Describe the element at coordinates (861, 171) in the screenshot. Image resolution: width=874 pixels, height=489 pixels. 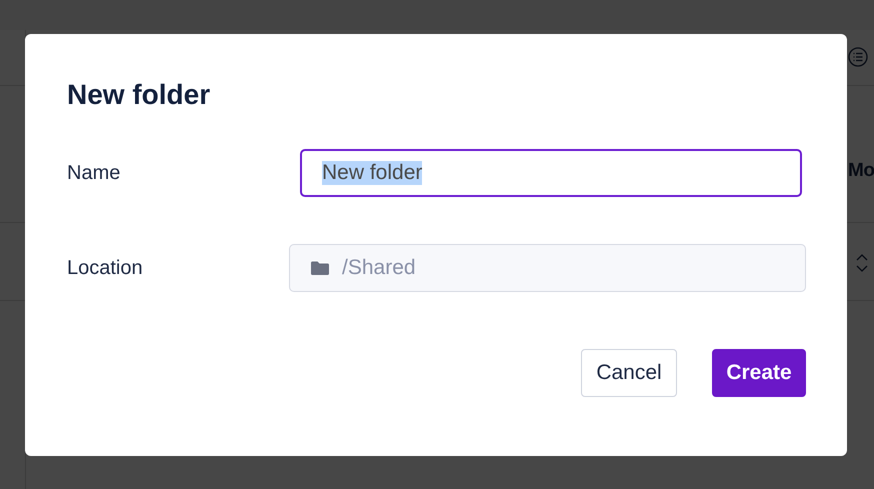
I see `column-heading: Mo` at that location.